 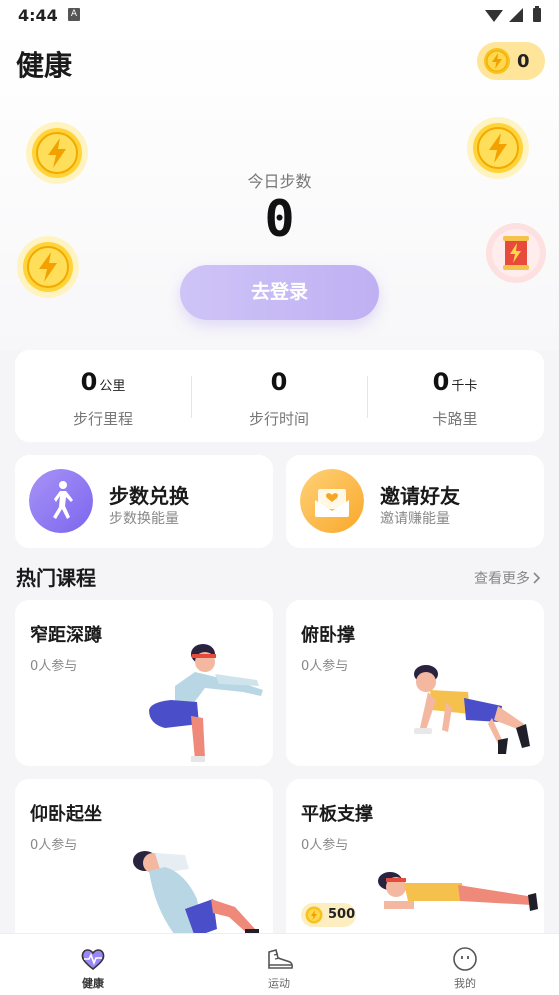 I want to click on stats-card: 0 公里 步行里程 0 步行时间 0 千卡 卡路里, so click(x=279, y=396).